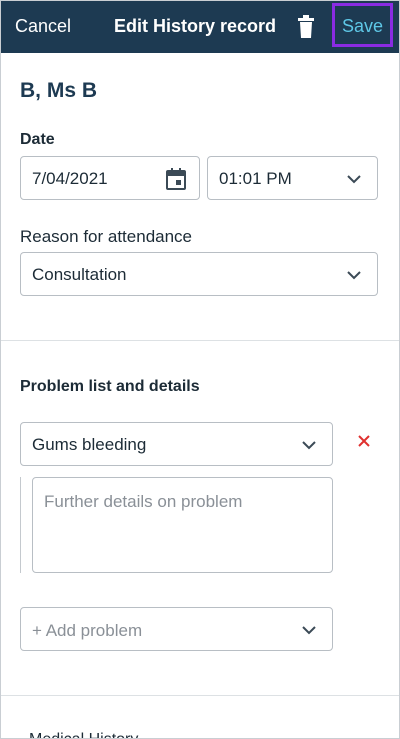  Describe the element at coordinates (306, 27) in the screenshot. I see `trash-icon` at that location.